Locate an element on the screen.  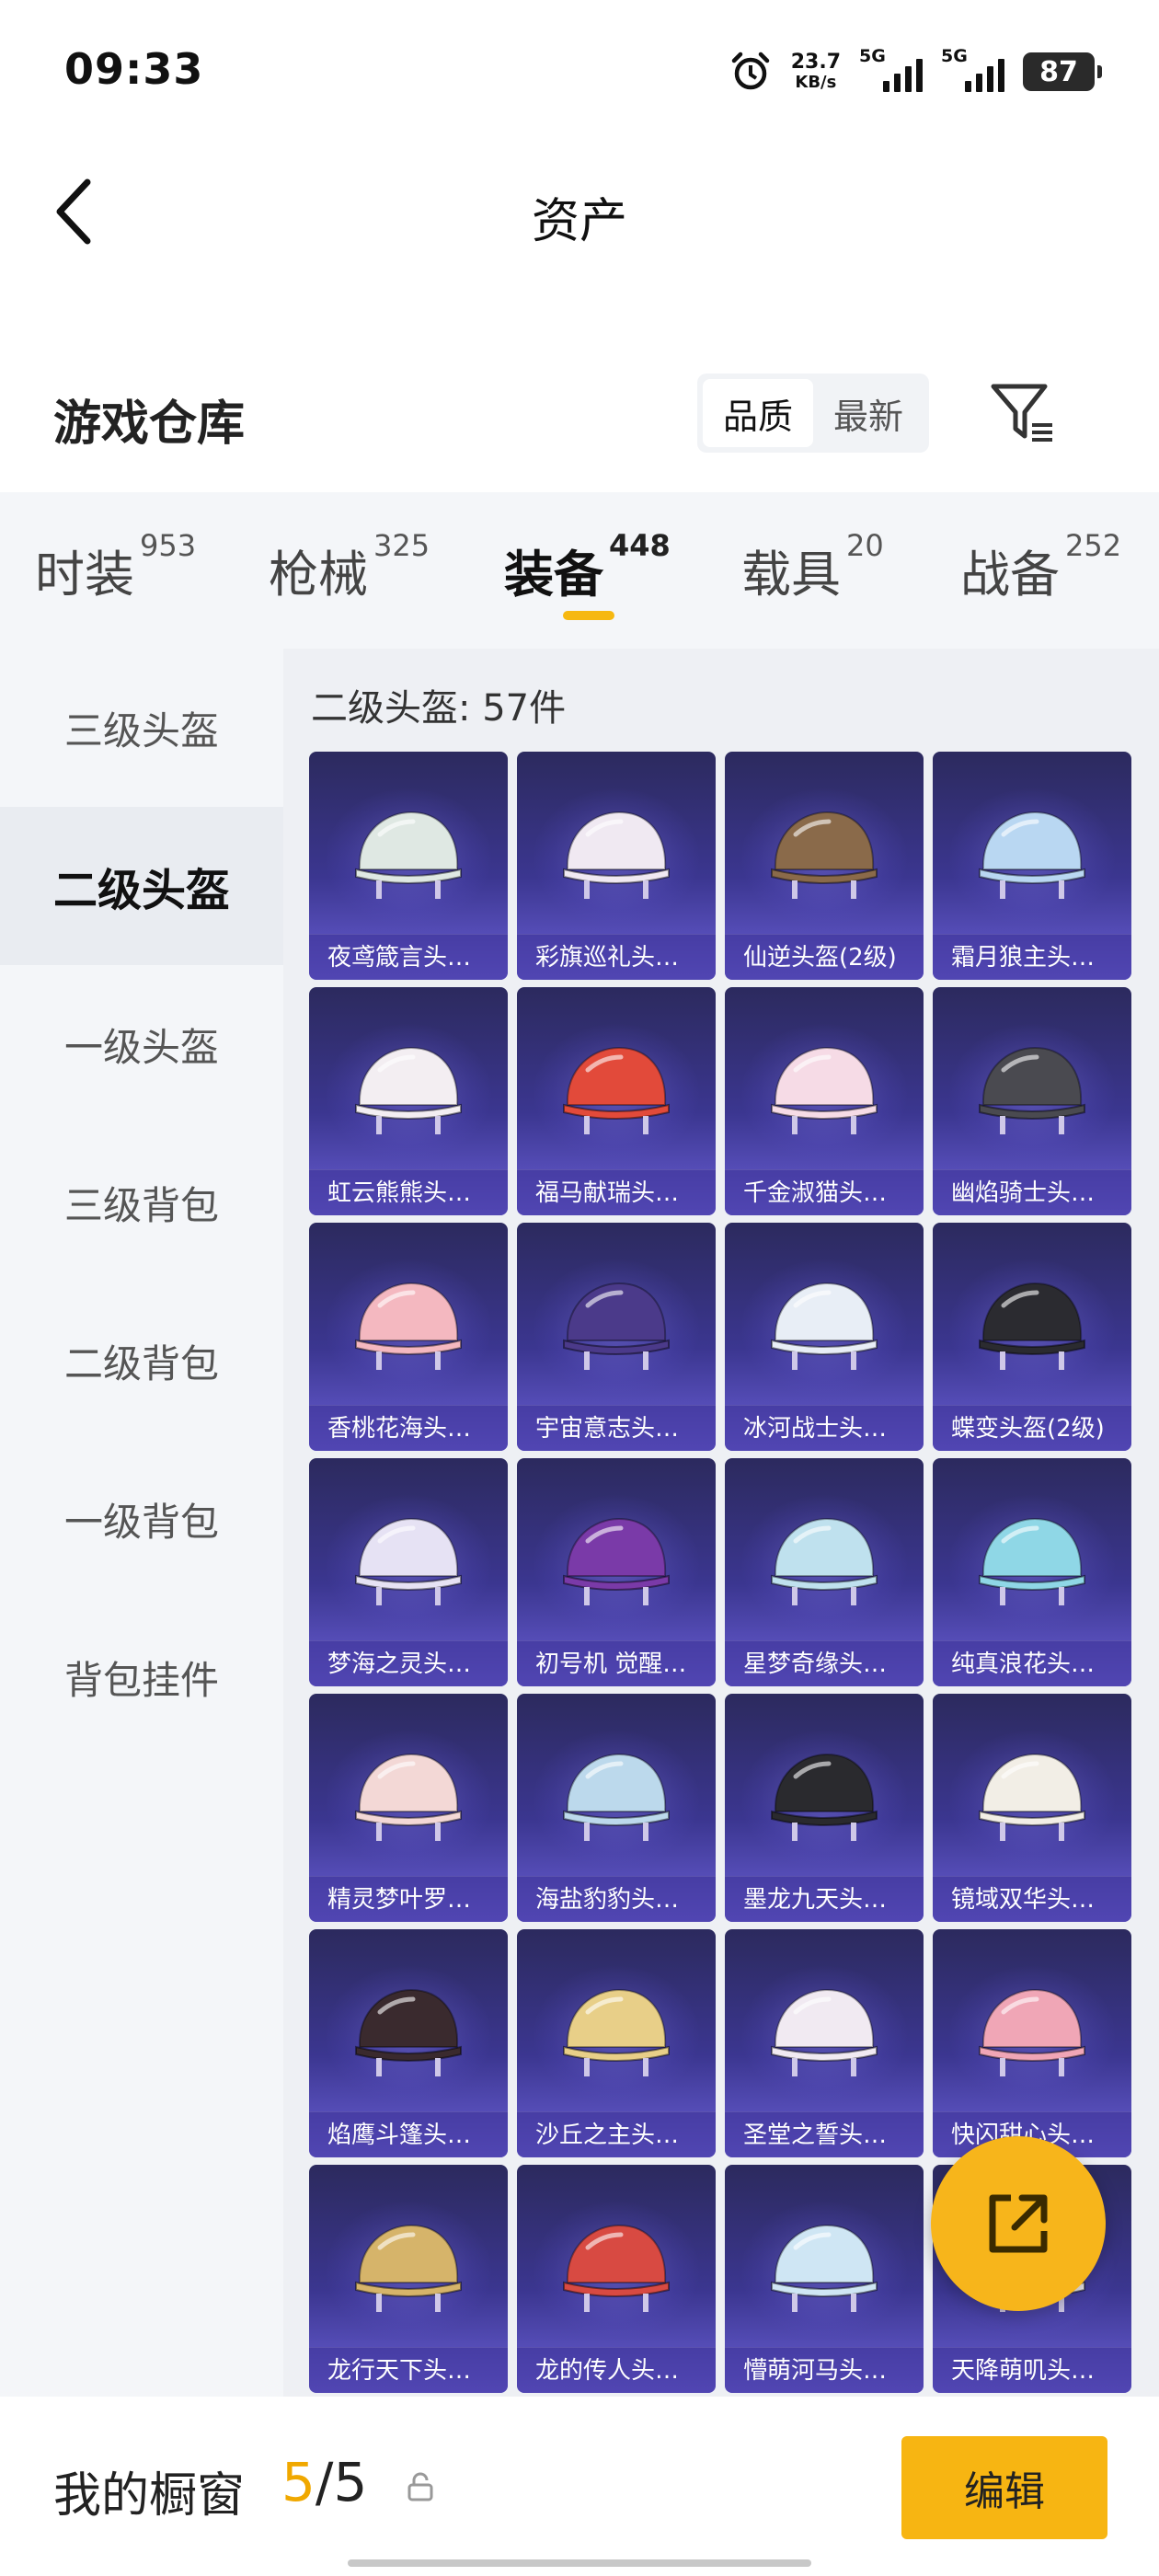
tab-fashion: 时装 953 is located at coordinates (115, 567).